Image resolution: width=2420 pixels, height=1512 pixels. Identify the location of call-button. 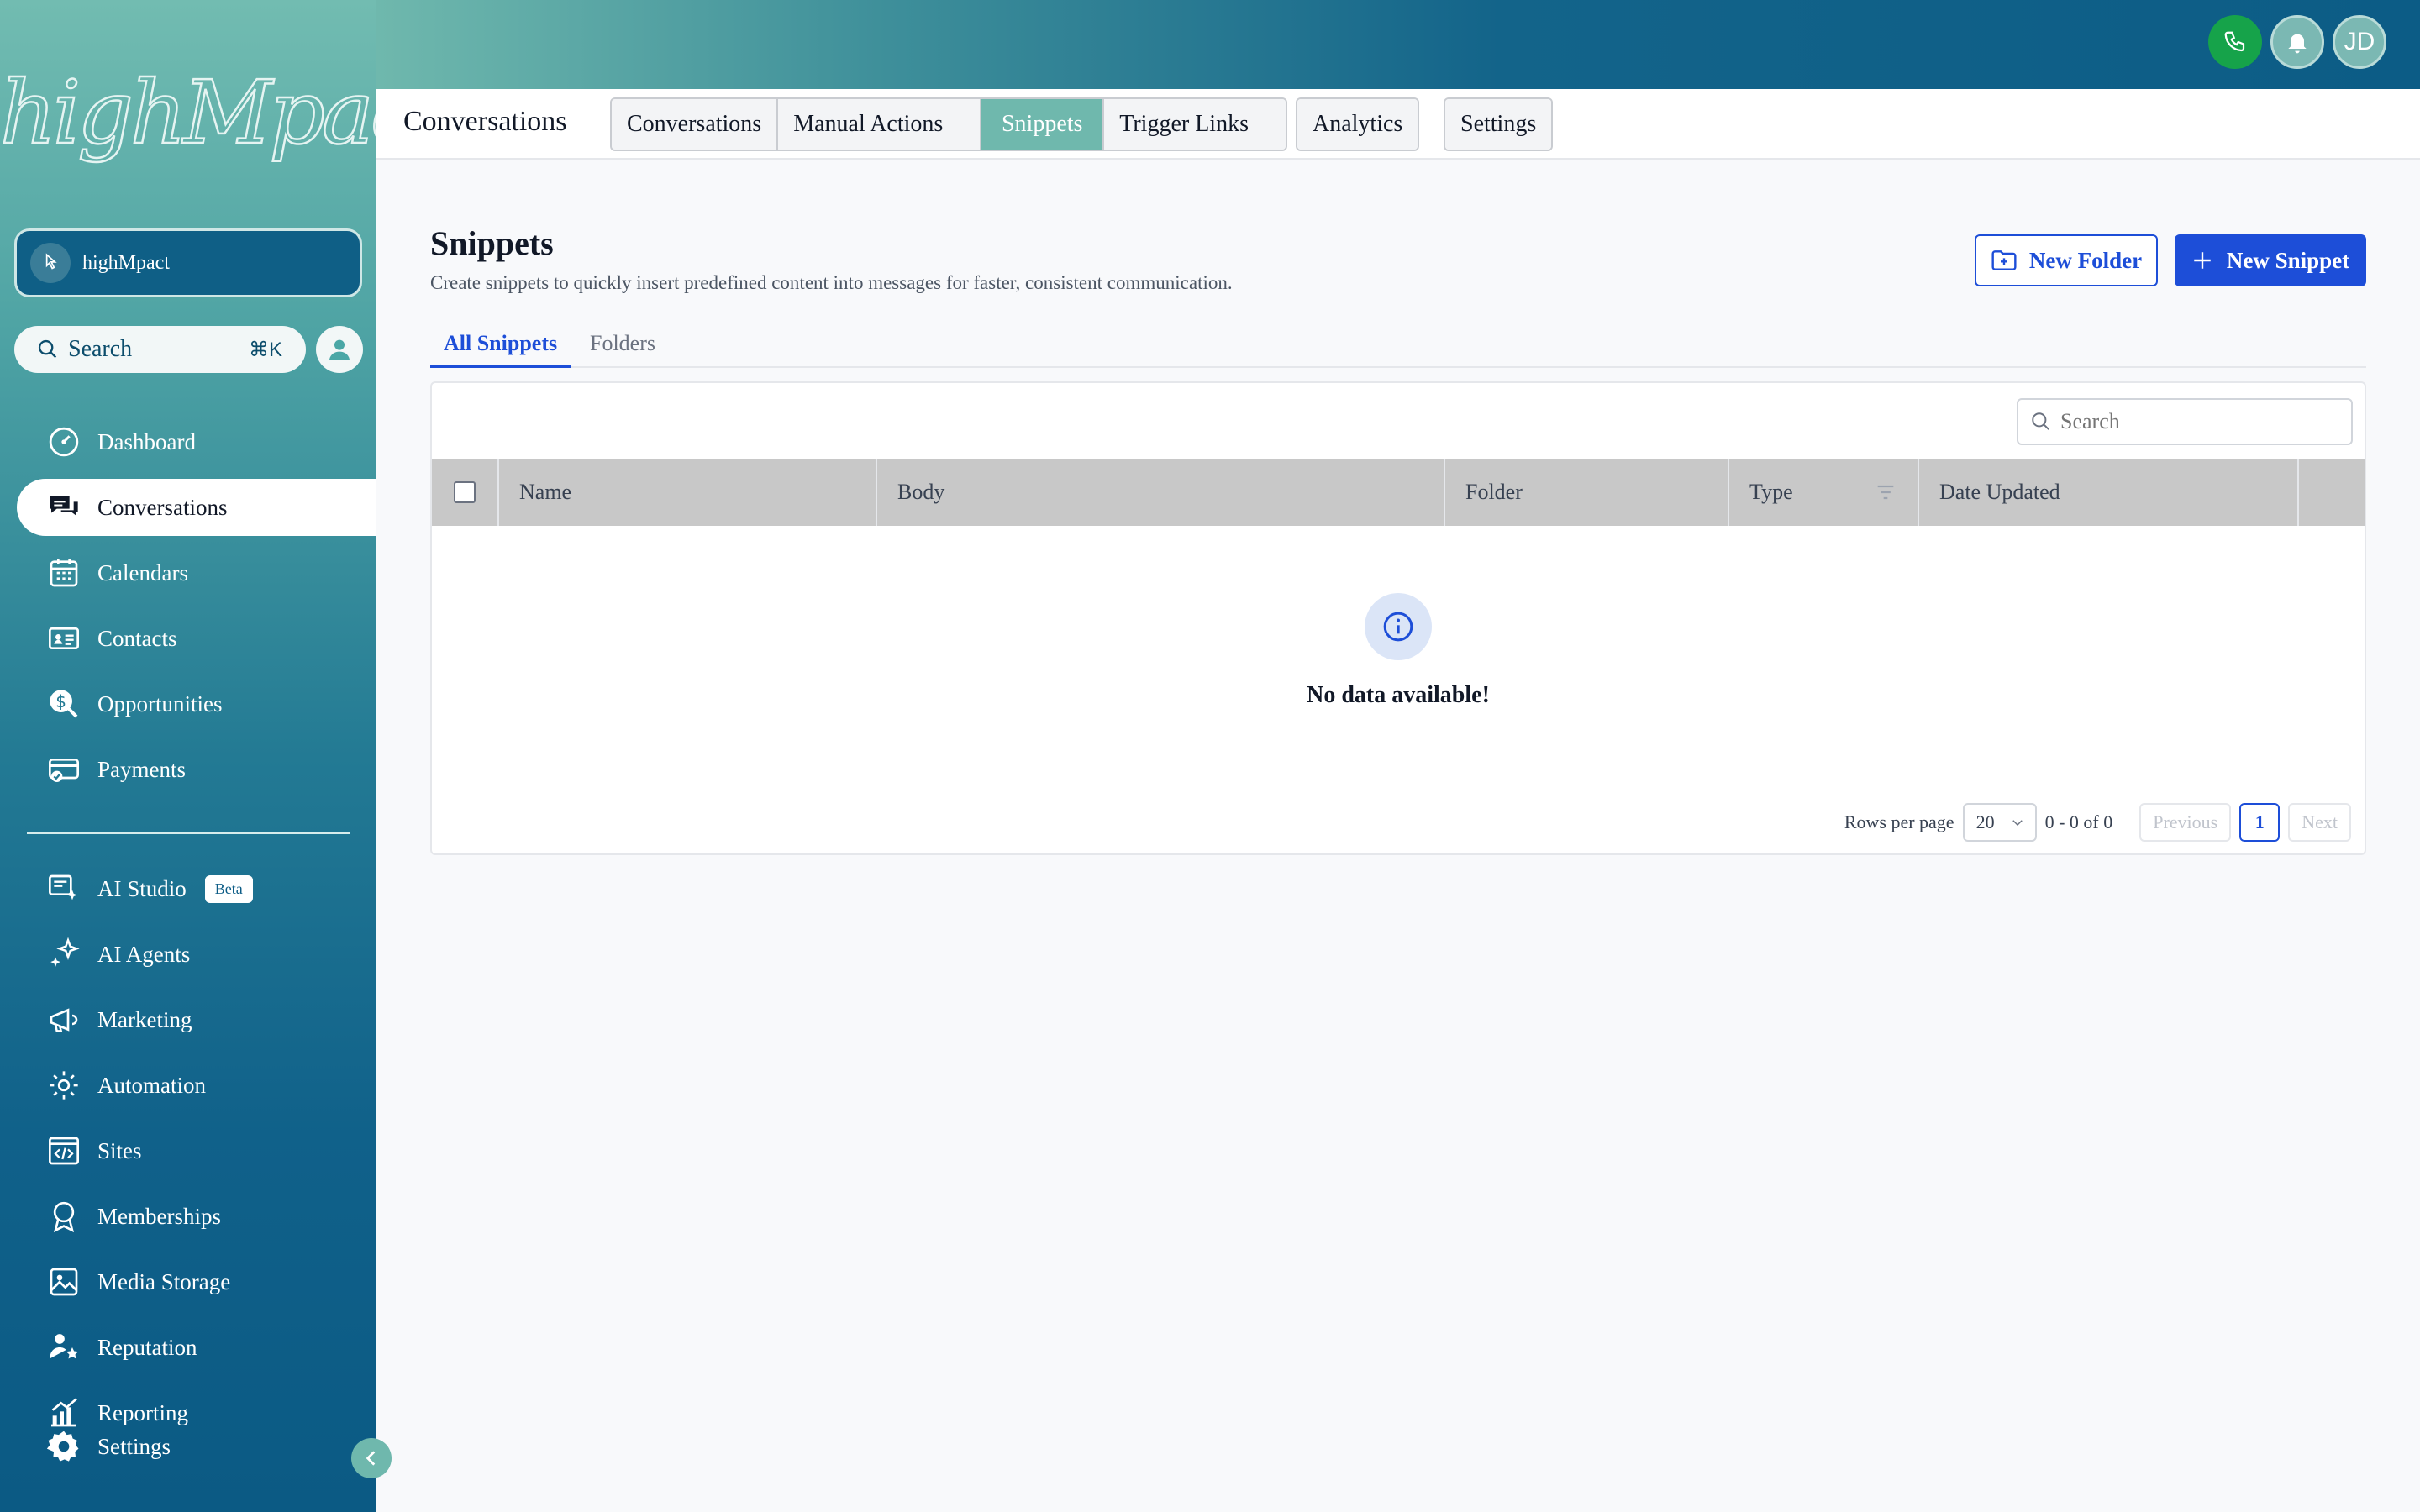
(2235, 42).